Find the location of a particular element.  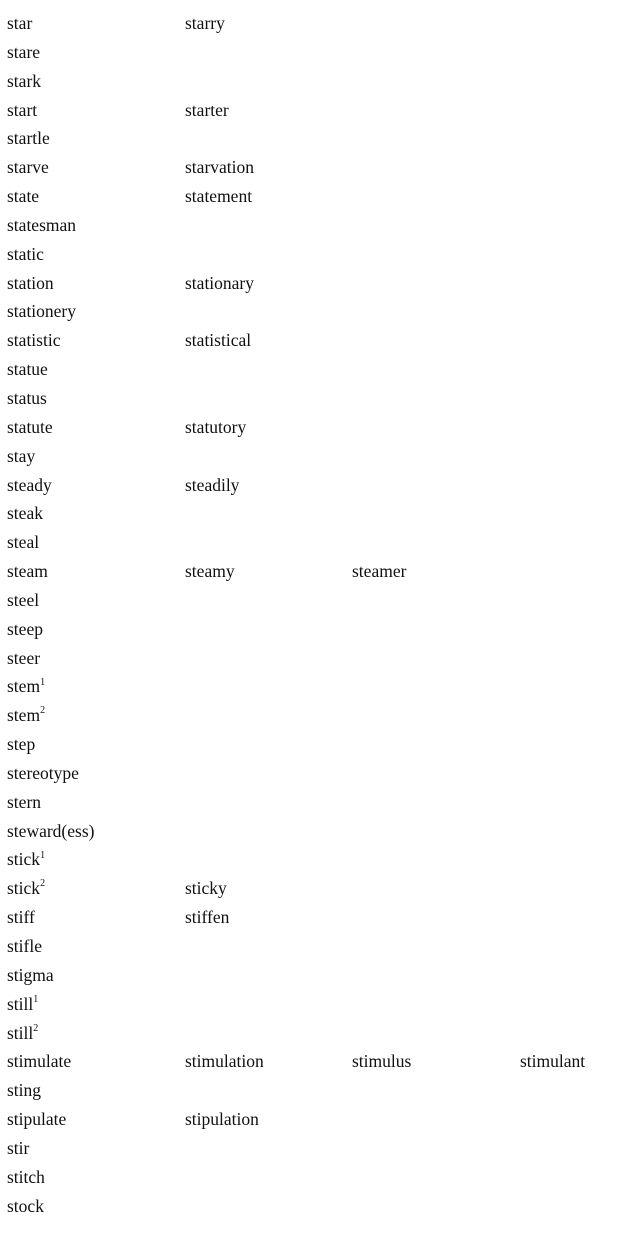

headword: stock is located at coordinates (25, 1206).